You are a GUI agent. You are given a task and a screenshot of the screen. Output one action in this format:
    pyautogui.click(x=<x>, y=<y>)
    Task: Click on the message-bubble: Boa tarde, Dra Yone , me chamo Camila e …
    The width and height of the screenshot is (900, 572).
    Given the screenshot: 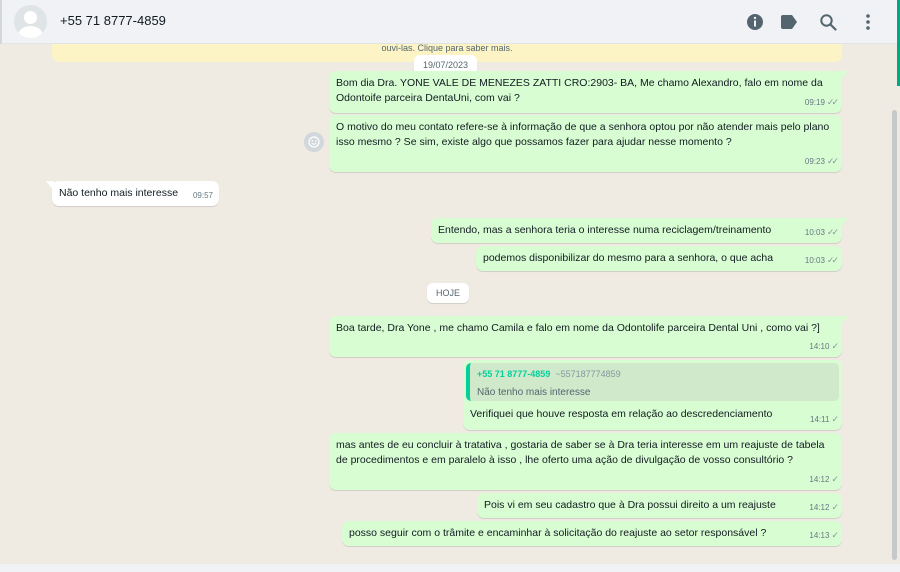 What is the action you would take?
    pyautogui.click(x=588, y=336)
    